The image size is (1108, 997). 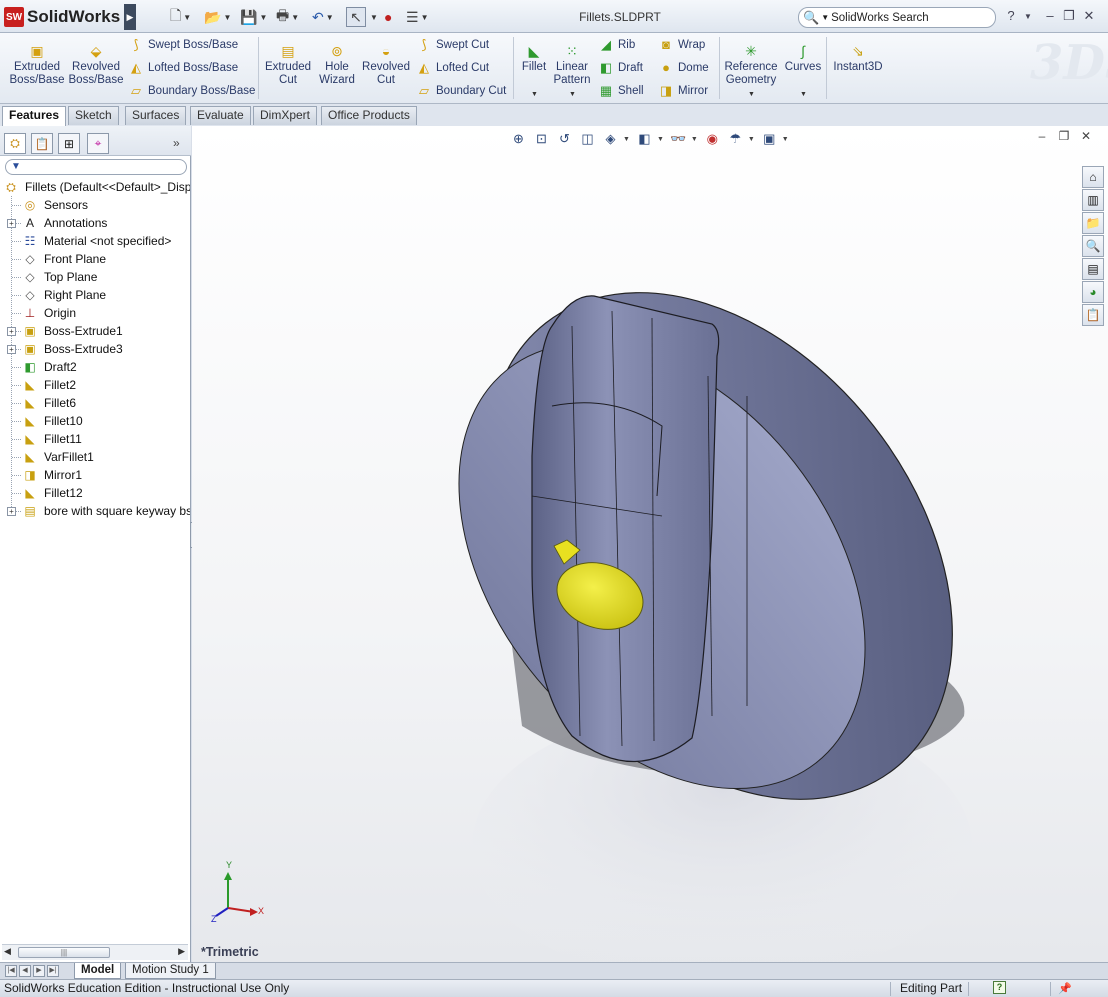 What do you see at coordinates (170, 971) in the screenshot?
I see `tab-motion-study-1: Motion Study 1` at bounding box center [170, 971].